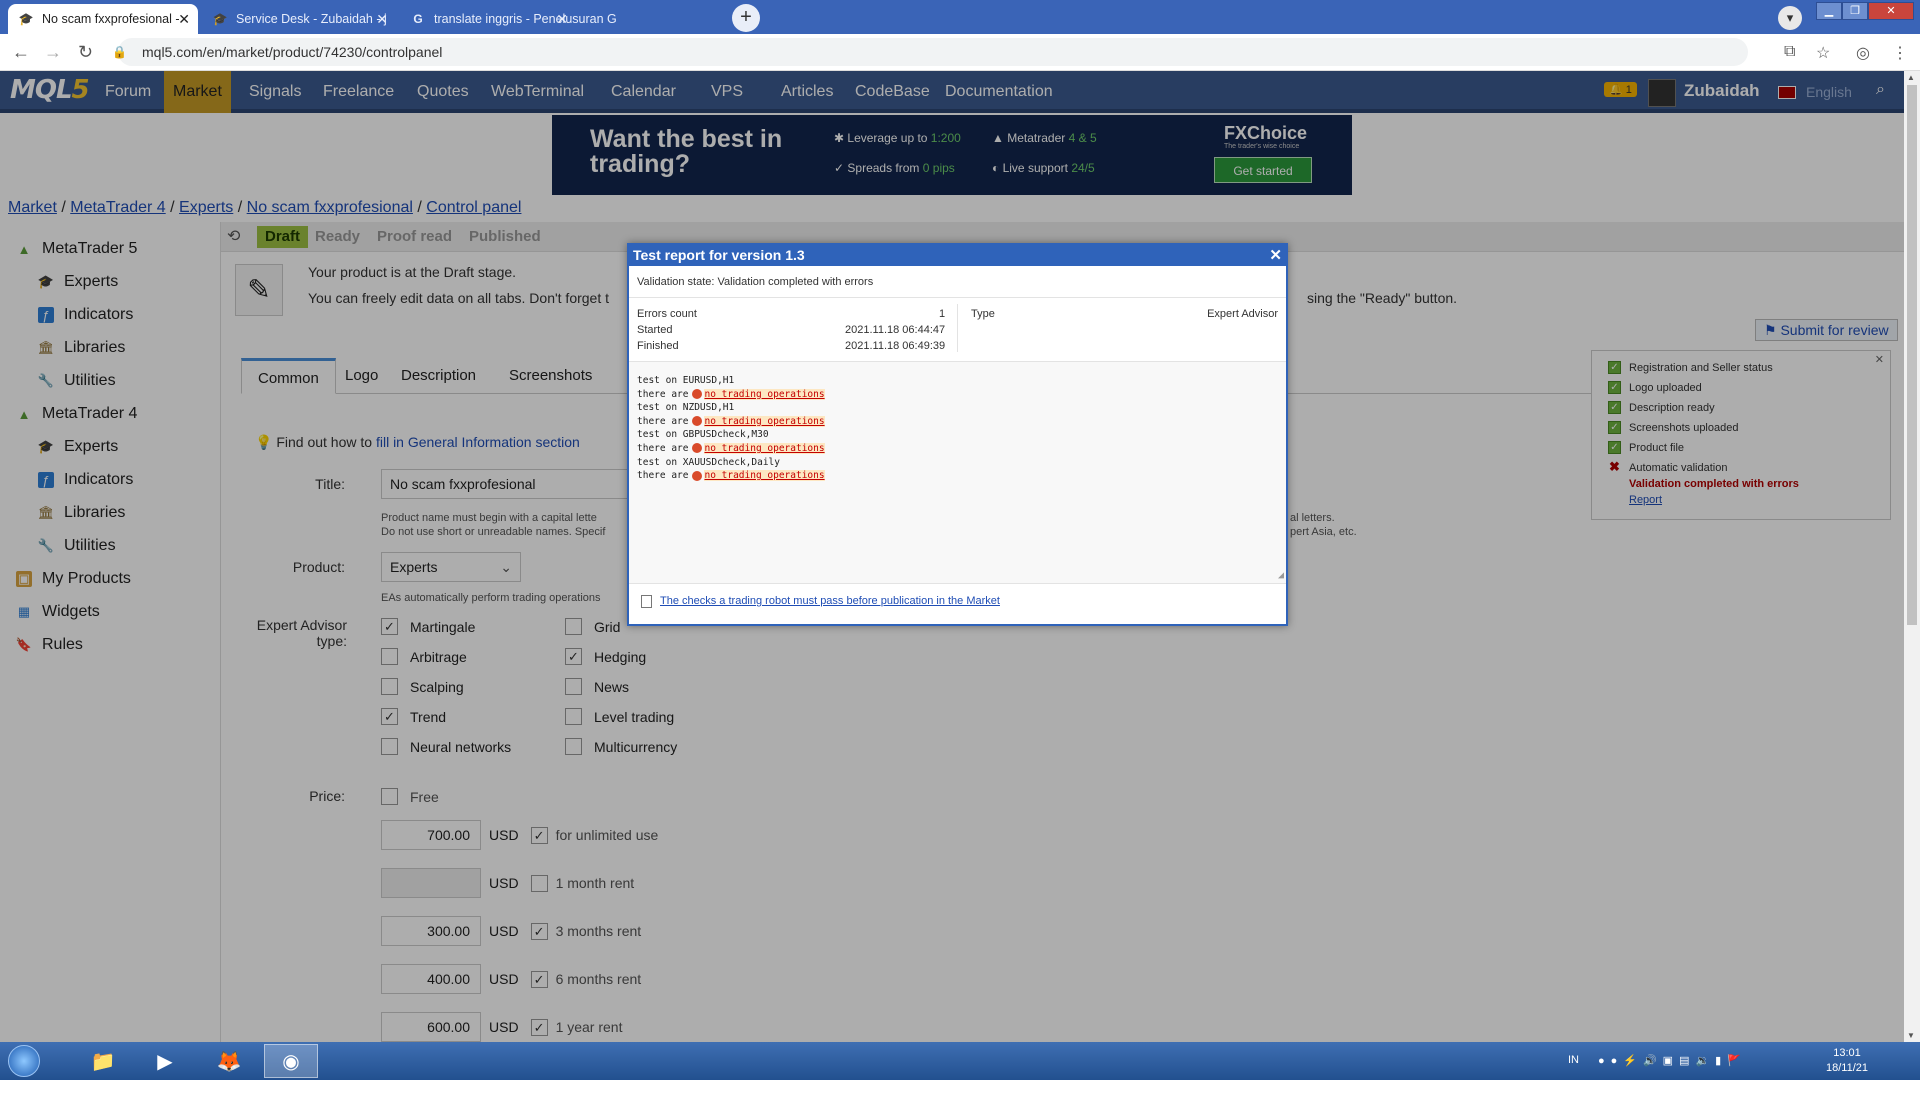 The height and width of the screenshot is (1110, 1920). What do you see at coordinates (895, 346) in the screenshot?
I see `finished-value: 2021.11.18 06:49:39` at bounding box center [895, 346].